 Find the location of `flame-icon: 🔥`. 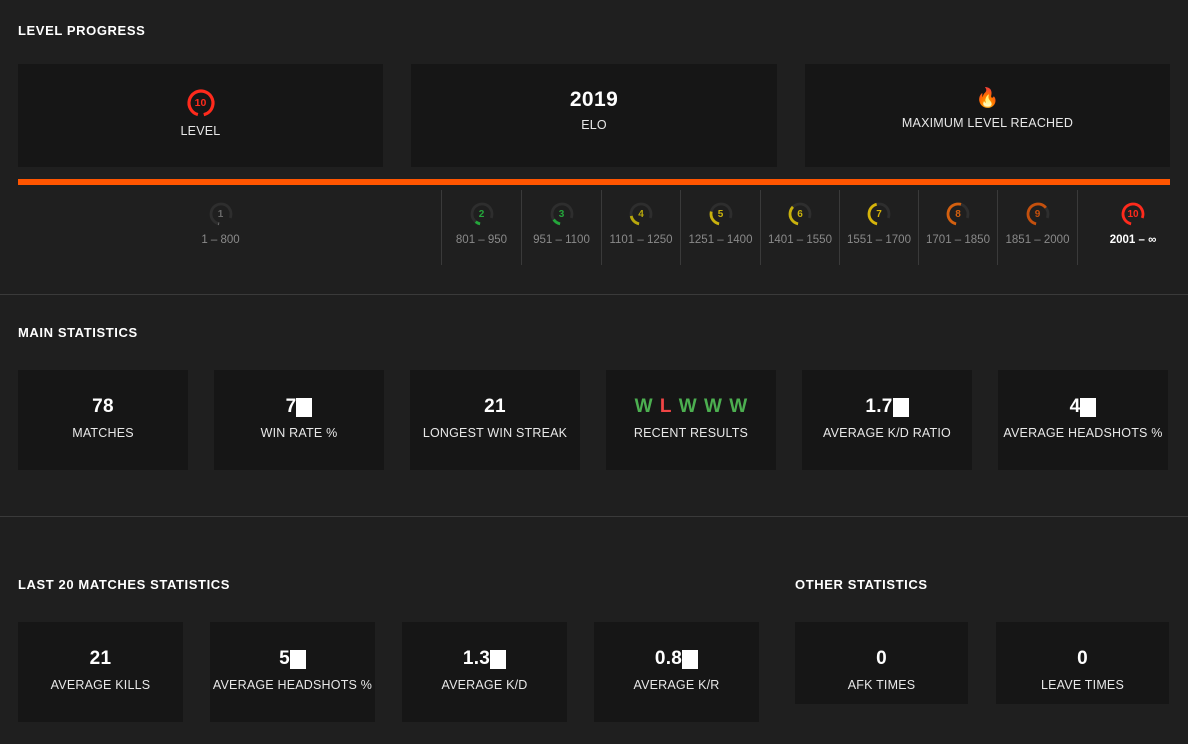

flame-icon: 🔥 is located at coordinates (987, 98).